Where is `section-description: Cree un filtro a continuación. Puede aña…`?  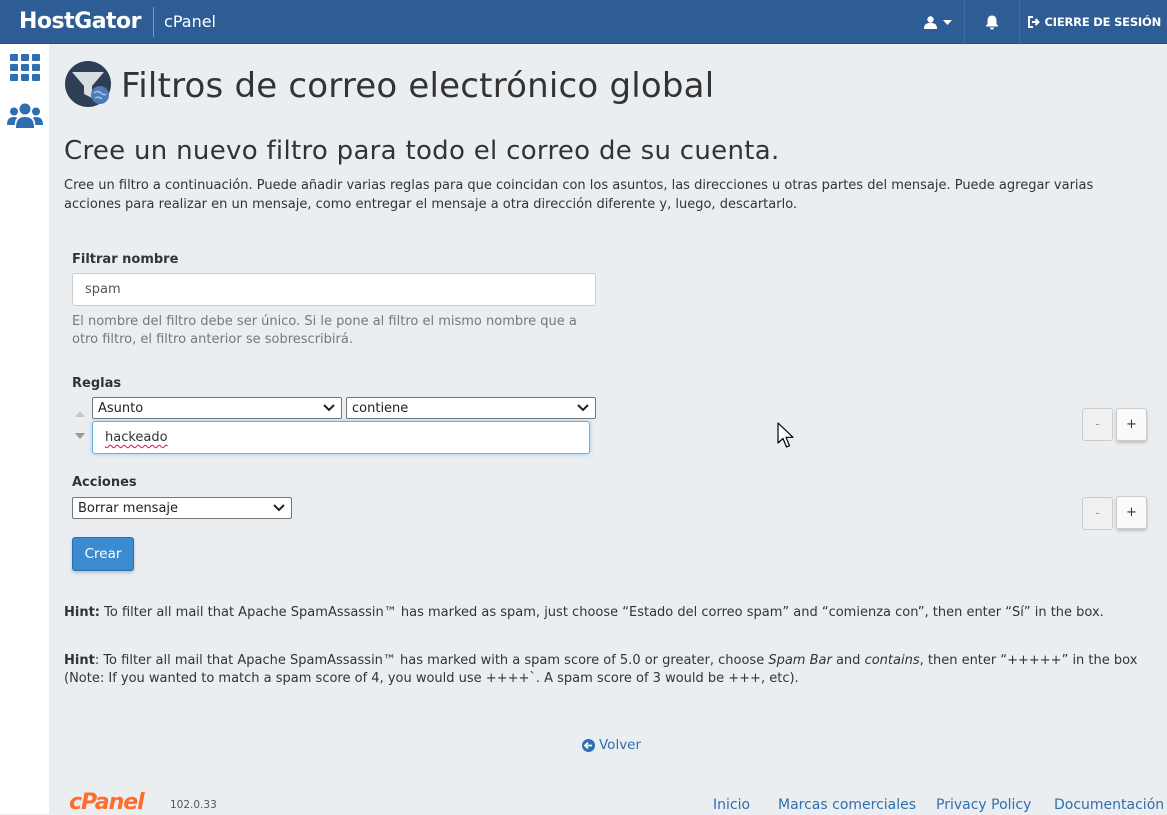
section-description: Cree un filtro a continuación. Puede aña… is located at coordinates (579, 195).